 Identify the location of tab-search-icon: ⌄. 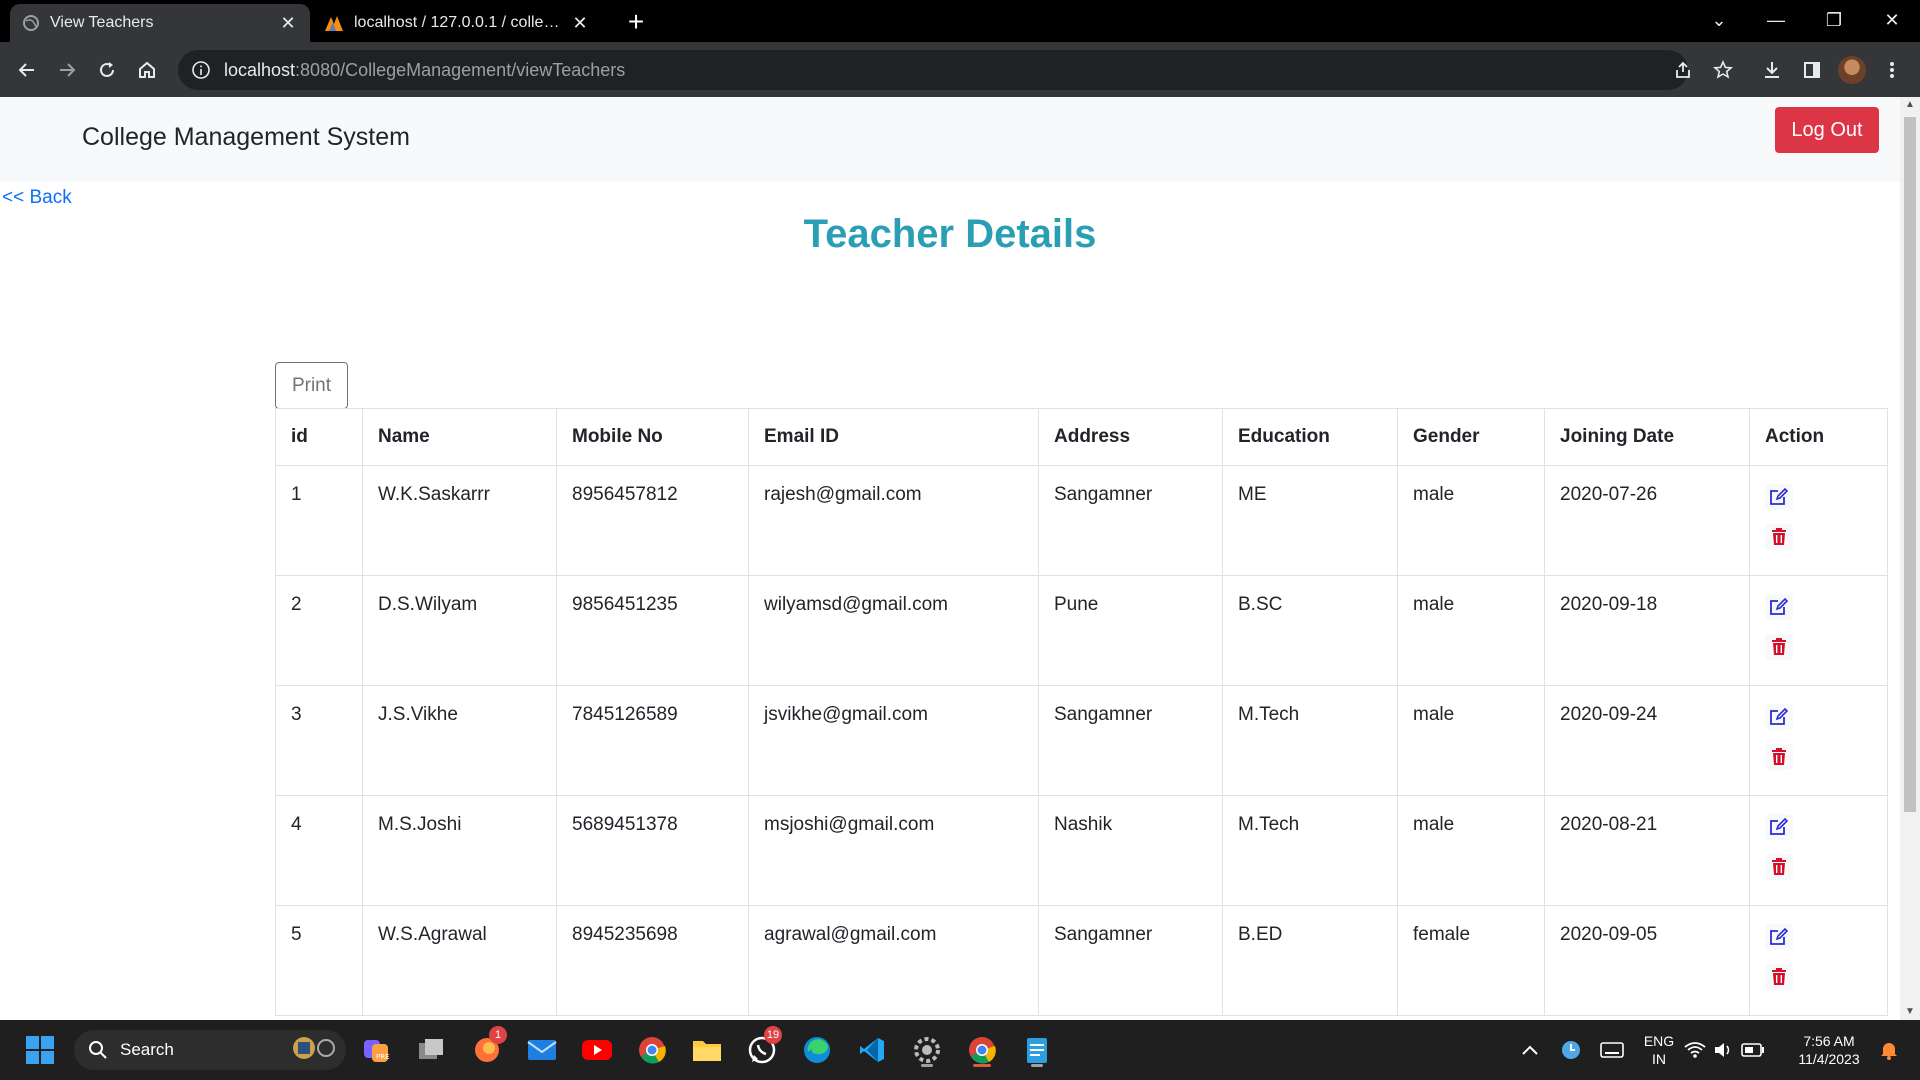
(1719, 20).